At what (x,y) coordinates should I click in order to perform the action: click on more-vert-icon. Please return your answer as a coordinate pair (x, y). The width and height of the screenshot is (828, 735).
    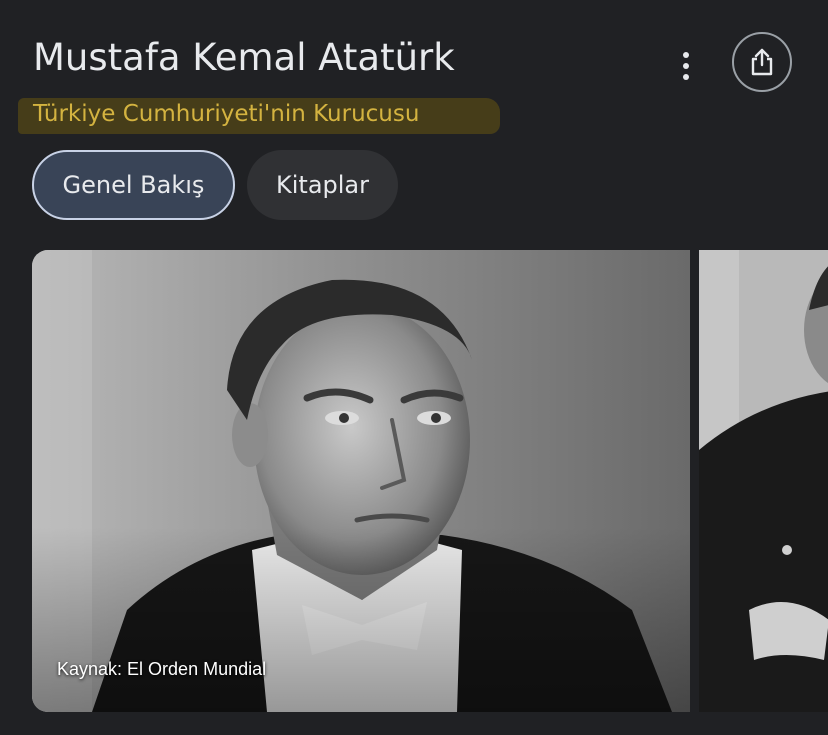
    Looking at the image, I should click on (686, 55).